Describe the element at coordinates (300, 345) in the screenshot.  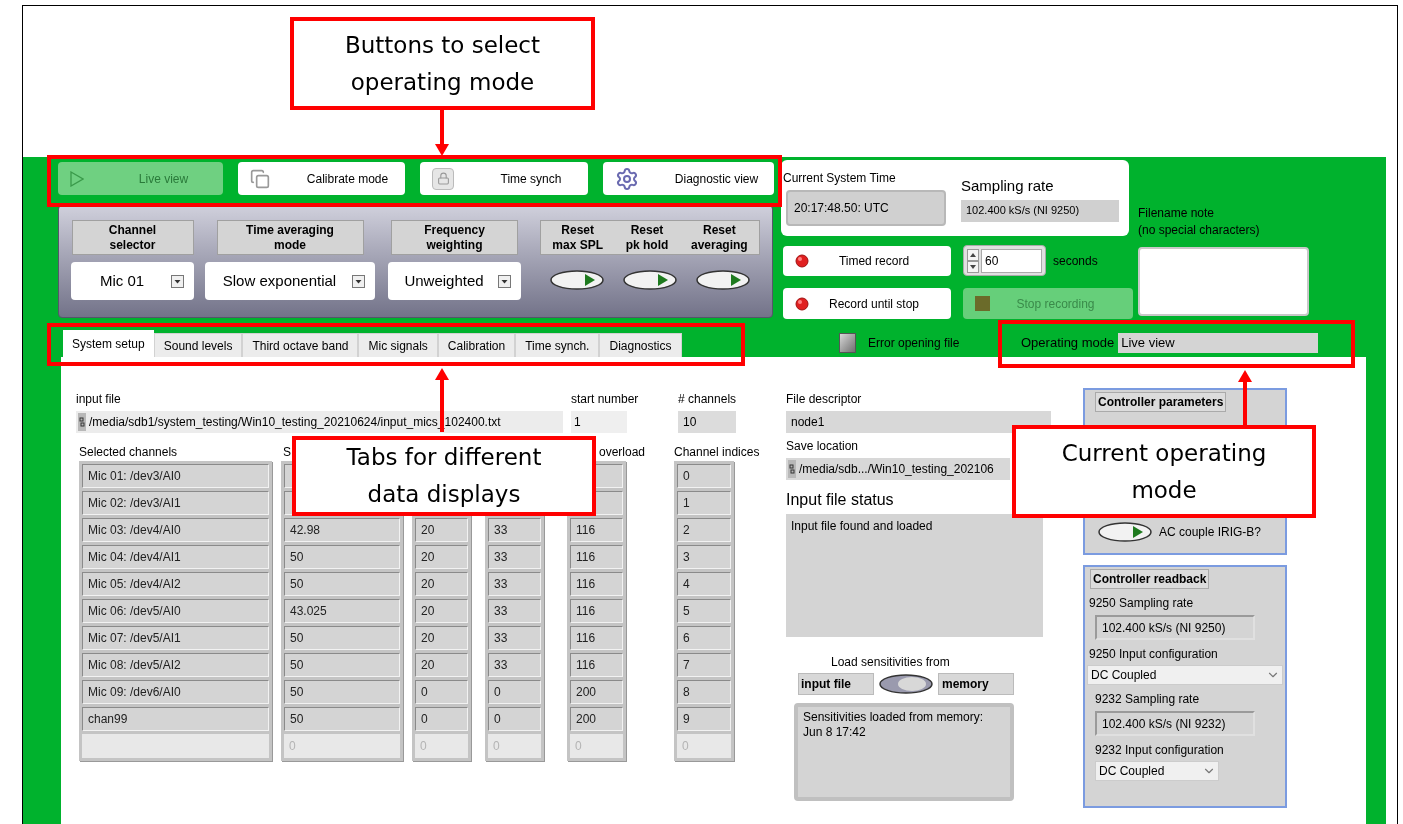
I see `tab: Third octave band` at that location.